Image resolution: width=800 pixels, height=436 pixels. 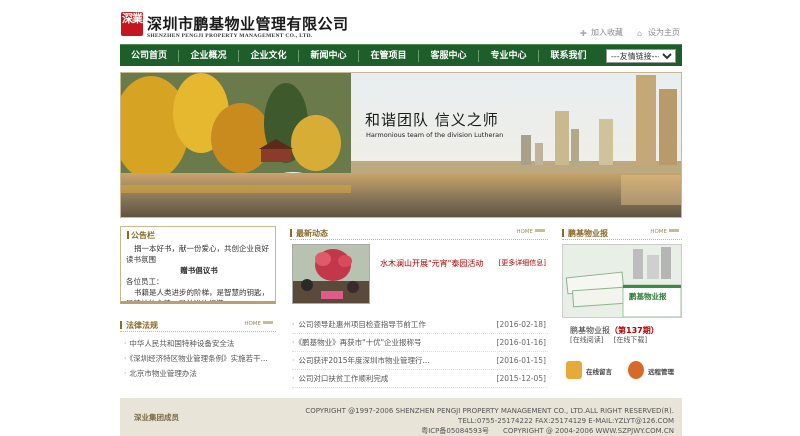 What do you see at coordinates (141, 235) in the screenshot?
I see `notice-title: 公告栏` at bounding box center [141, 235].